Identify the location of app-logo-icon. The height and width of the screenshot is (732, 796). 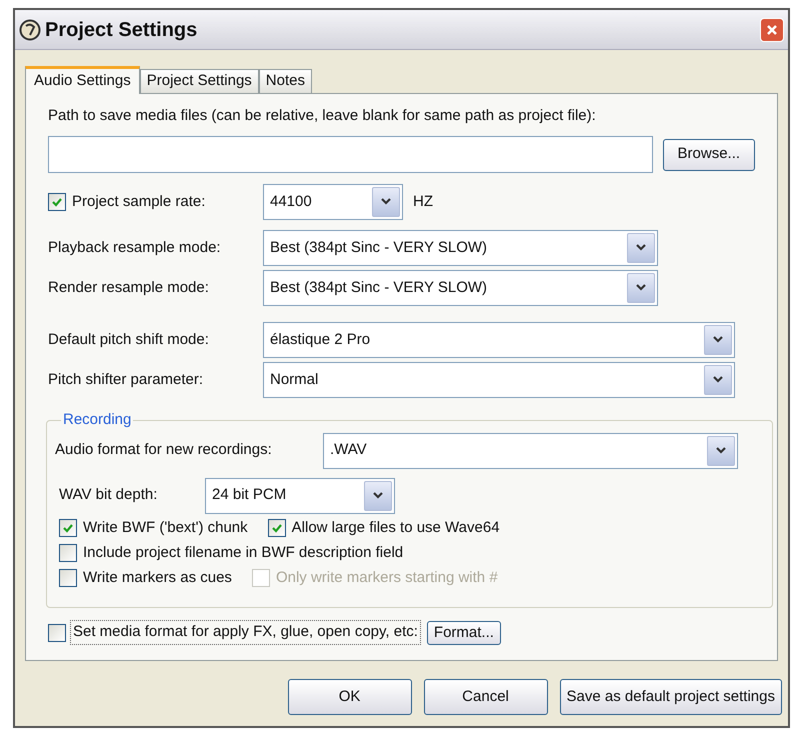
(30, 29).